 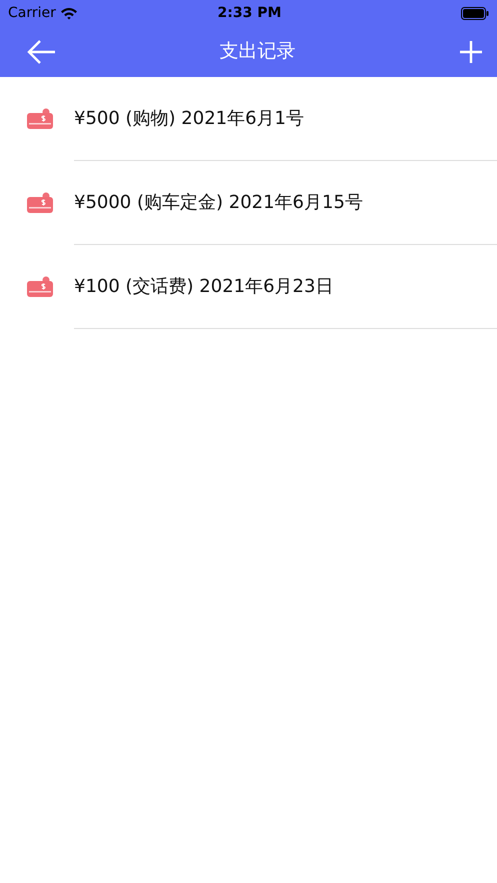 What do you see at coordinates (204, 286) in the screenshot?
I see `expense-record: ¥100 (交话费) 2021年6月23日` at bounding box center [204, 286].